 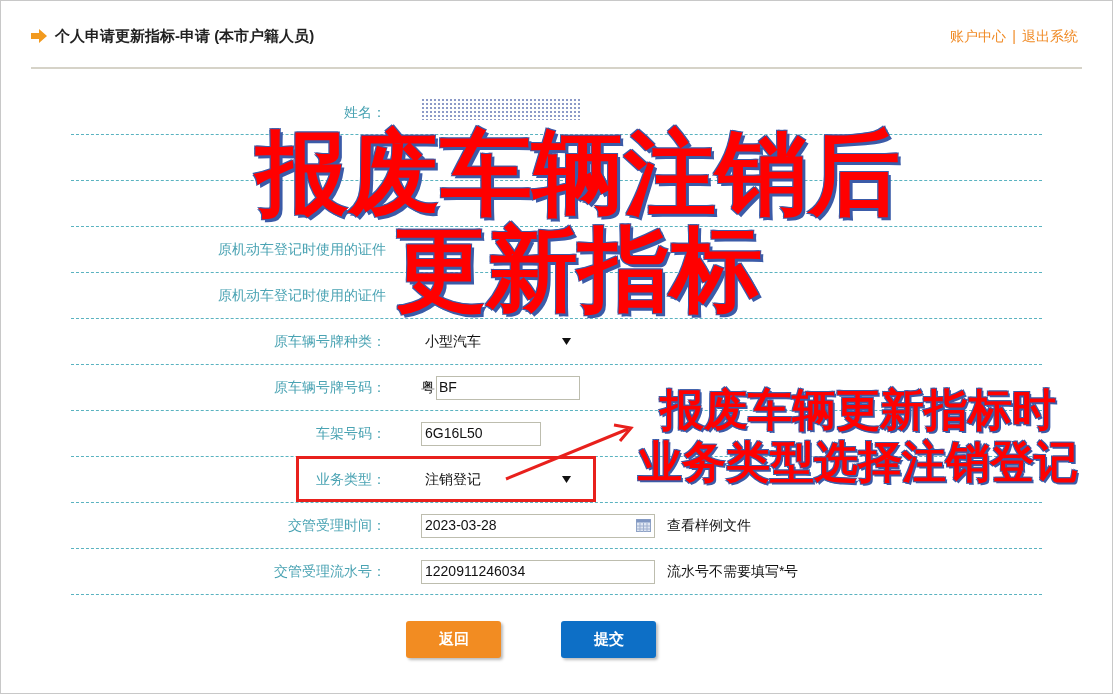 What do you see at coordinates (538, 571) in the screenshot?
I see `text-input: 1220911246034` at bounding box center [538, 571].